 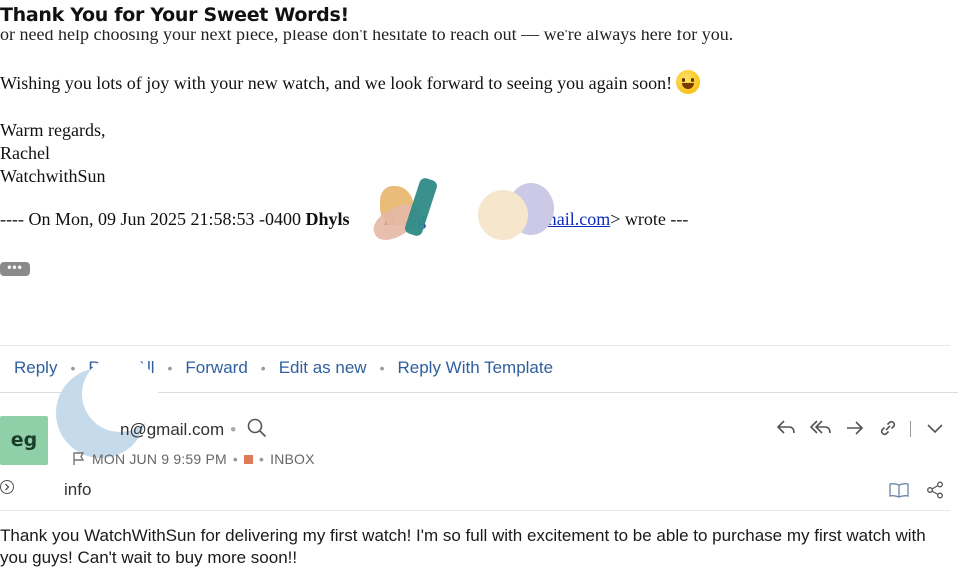 What do you see at coordinates (216, 367) in the screenshot?
I see `forward-button: Forward` at bounding box center [216, 367].